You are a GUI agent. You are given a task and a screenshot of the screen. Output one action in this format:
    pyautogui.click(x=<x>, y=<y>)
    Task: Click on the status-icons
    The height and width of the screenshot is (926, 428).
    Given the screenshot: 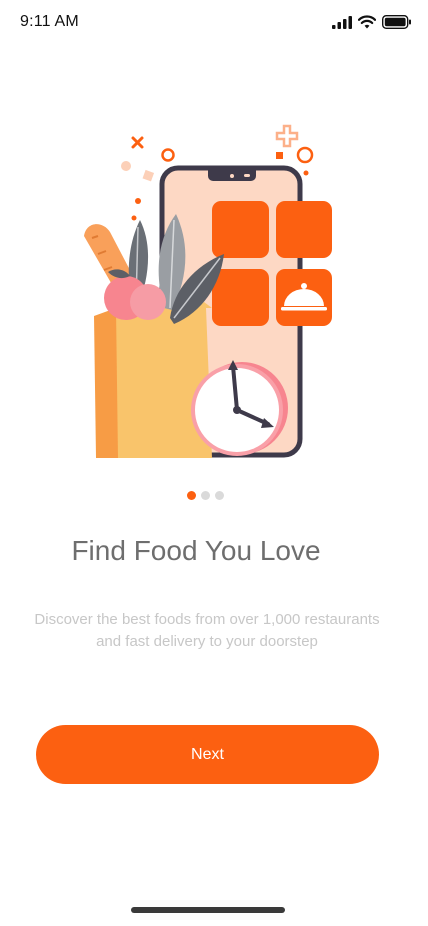 What is the action you would take?
    pyautogui.click(x=372, y=22)
    